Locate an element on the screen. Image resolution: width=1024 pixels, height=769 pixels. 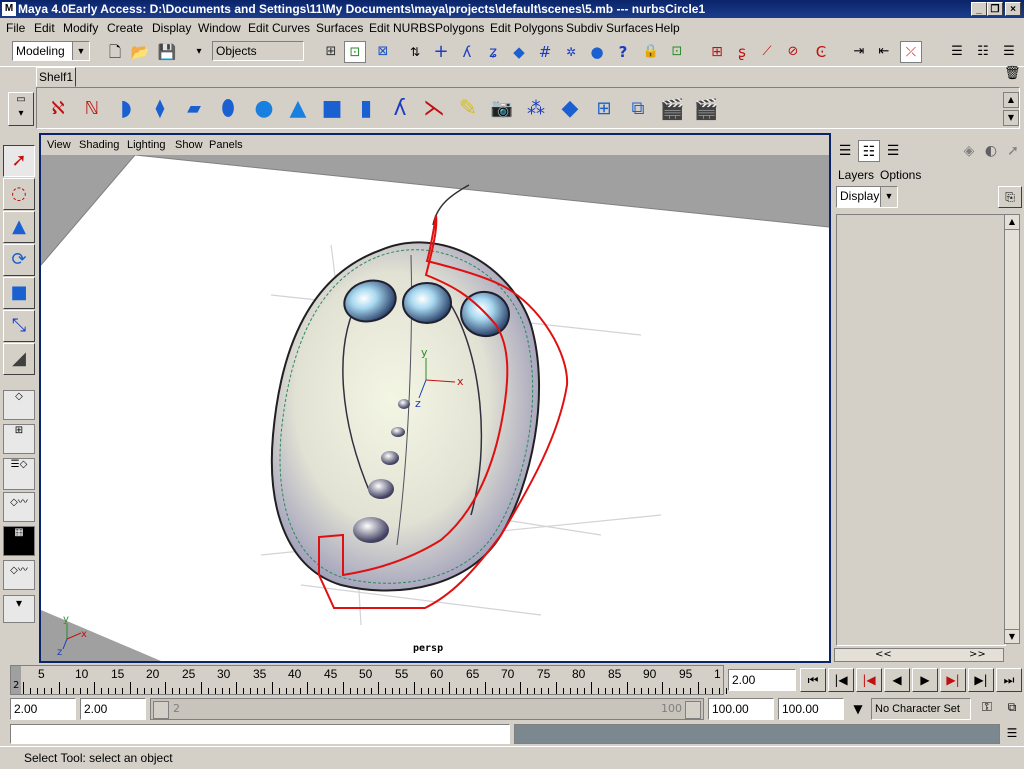
step-forward-frame-icon: ▶| is located at coordinates (953, 680).